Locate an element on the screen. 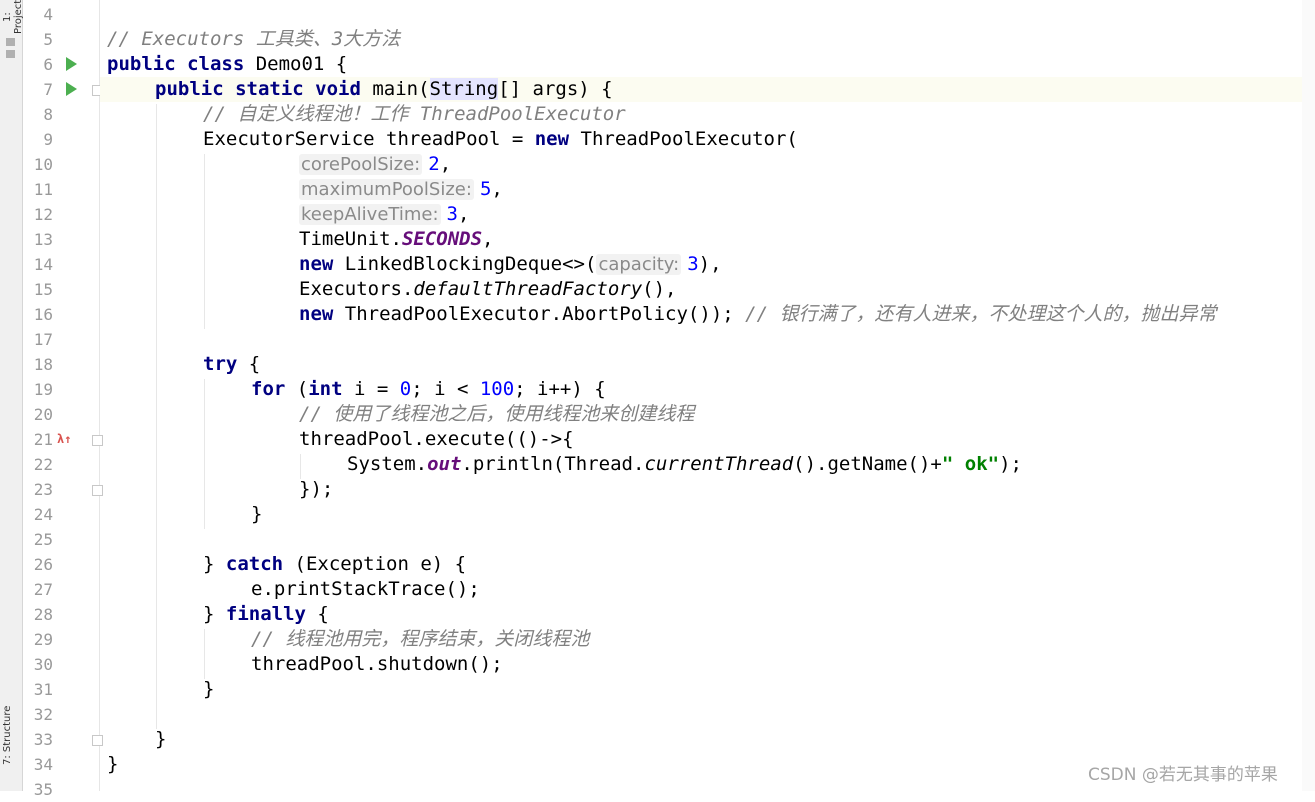 This screenshot has width=1315, height=802. parameter-hint: capacity: is located at coordinates (639, 264).